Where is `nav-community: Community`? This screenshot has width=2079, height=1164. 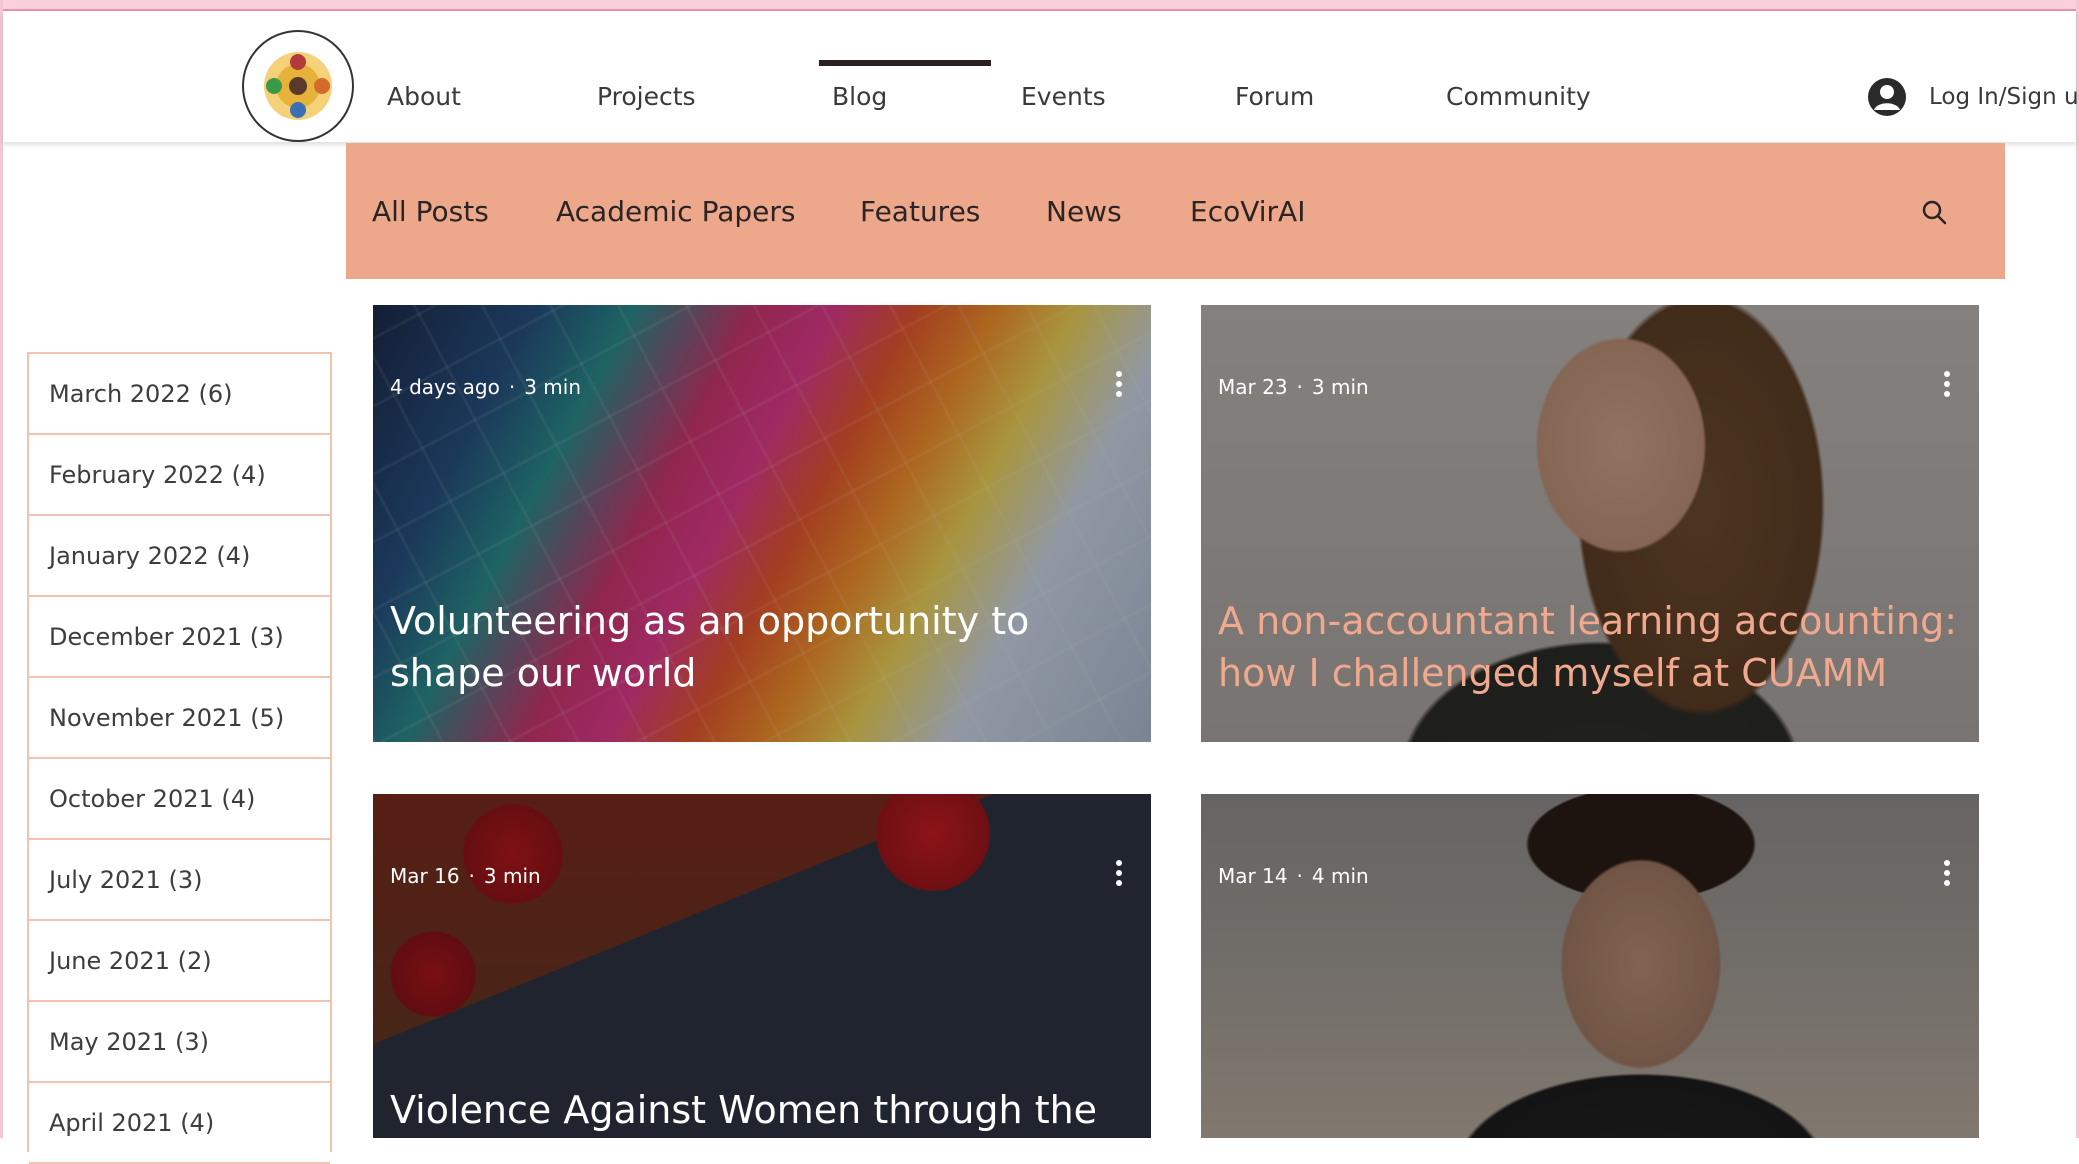 nav-community: Community is located at coordinates (1518, 96).